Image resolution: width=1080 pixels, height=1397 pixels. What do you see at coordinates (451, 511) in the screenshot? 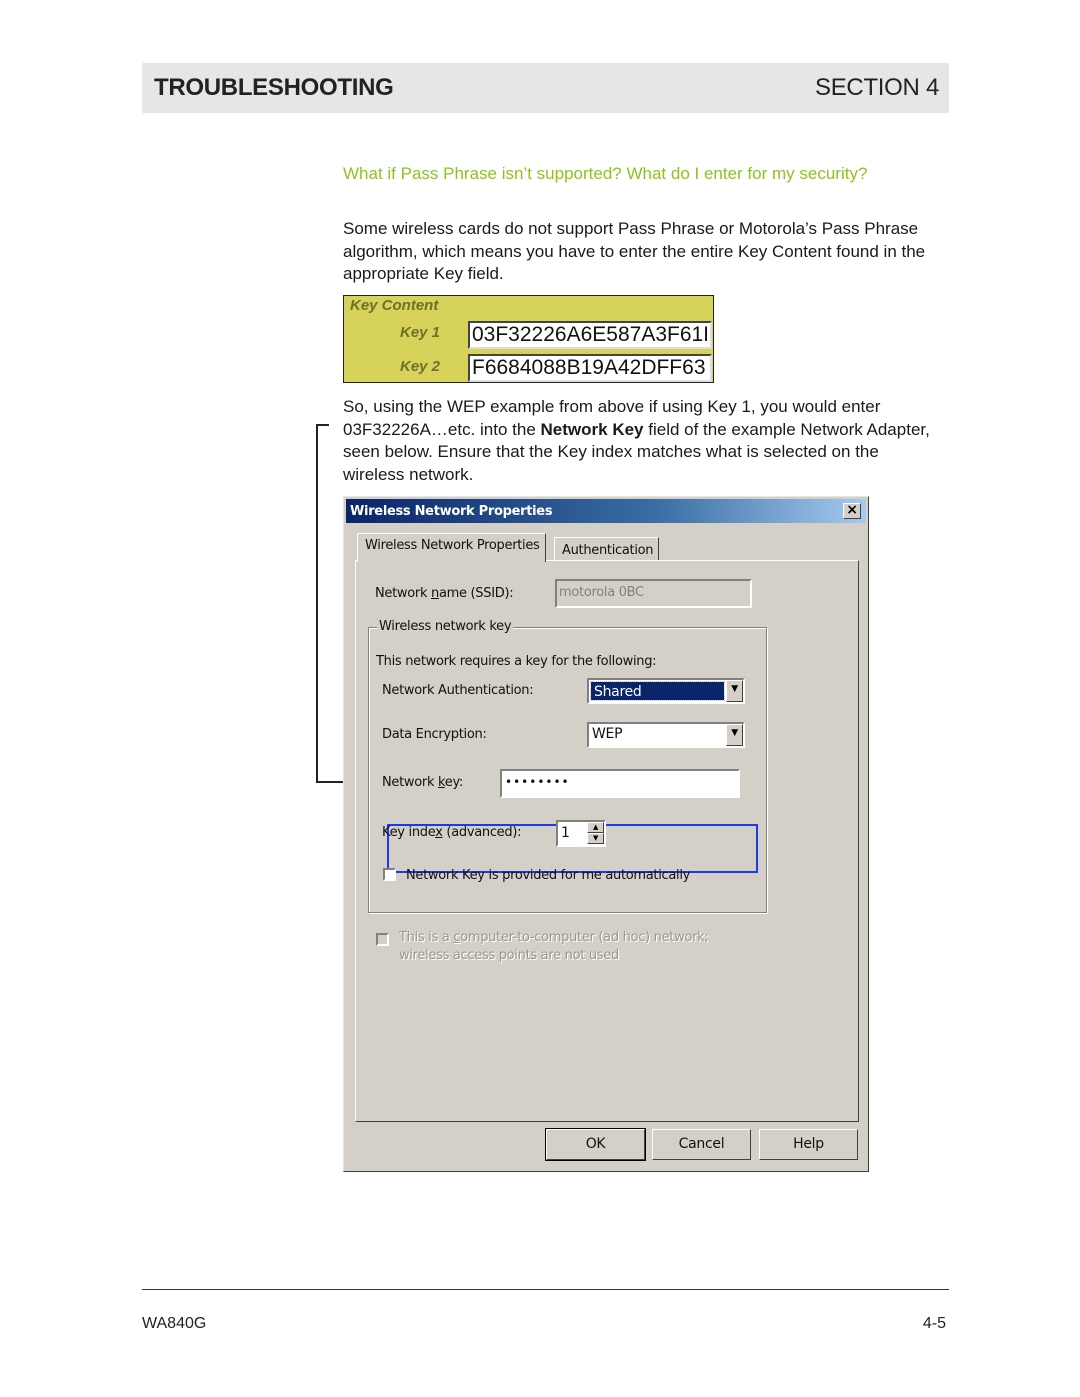
I see `dialog-title: Wireless Network Properties` at bounding box center [451, 511].